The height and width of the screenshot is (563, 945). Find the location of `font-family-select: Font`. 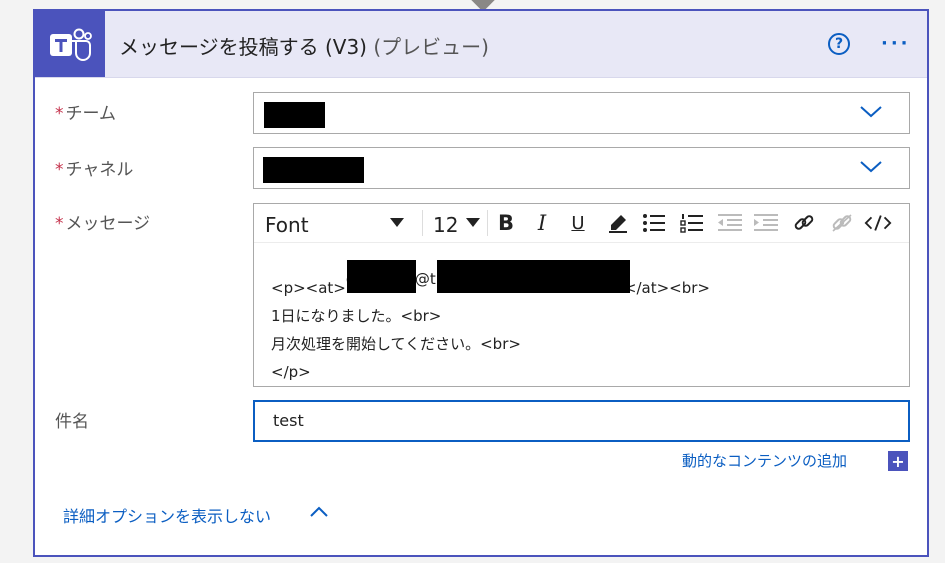

font-family-select: Font is located at coordinates (287, 225).